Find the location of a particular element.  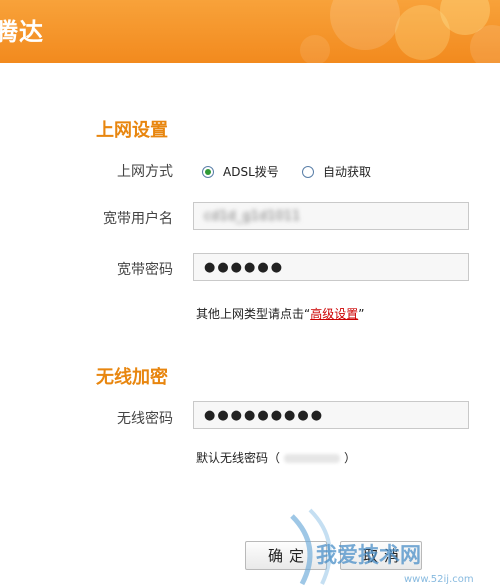

wireless-password-input: ●●●●●●●●● is located at coordinates (331, 415).